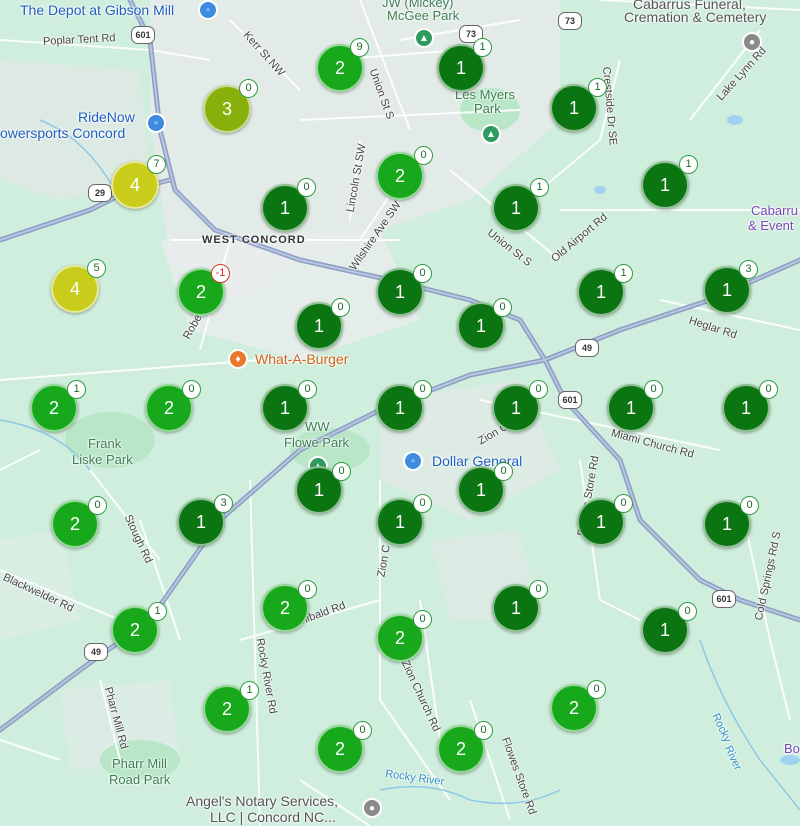 The width and height of the screenshot is (800, 826). What do you see at coordinates (317, 426) in the screenshot?
I see `ww-flowe-park-label-1: WW` at bounding box center [317, 426].